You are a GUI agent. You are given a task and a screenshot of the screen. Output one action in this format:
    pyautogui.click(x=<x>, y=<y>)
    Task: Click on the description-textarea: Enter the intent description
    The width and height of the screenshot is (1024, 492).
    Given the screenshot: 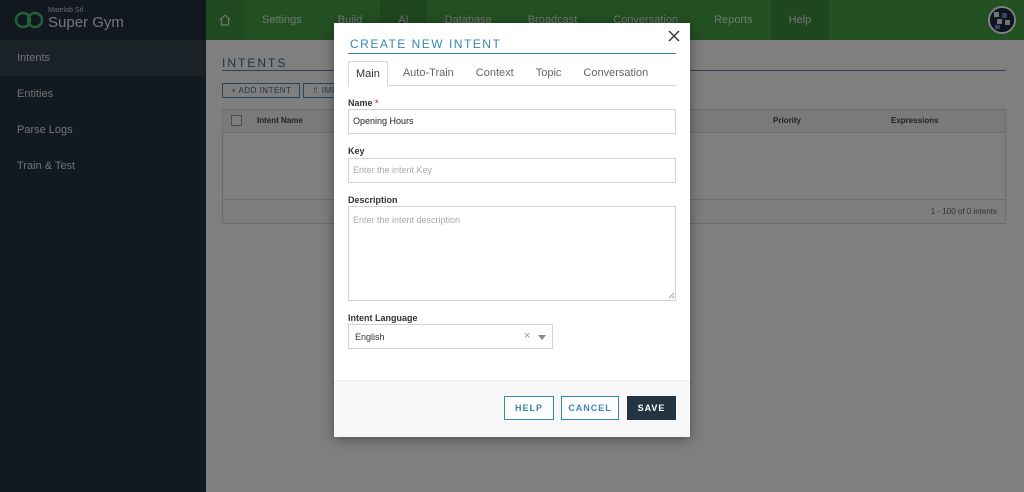 What is the action you would take?
    pyautogui.click(x=512, y=253)
    